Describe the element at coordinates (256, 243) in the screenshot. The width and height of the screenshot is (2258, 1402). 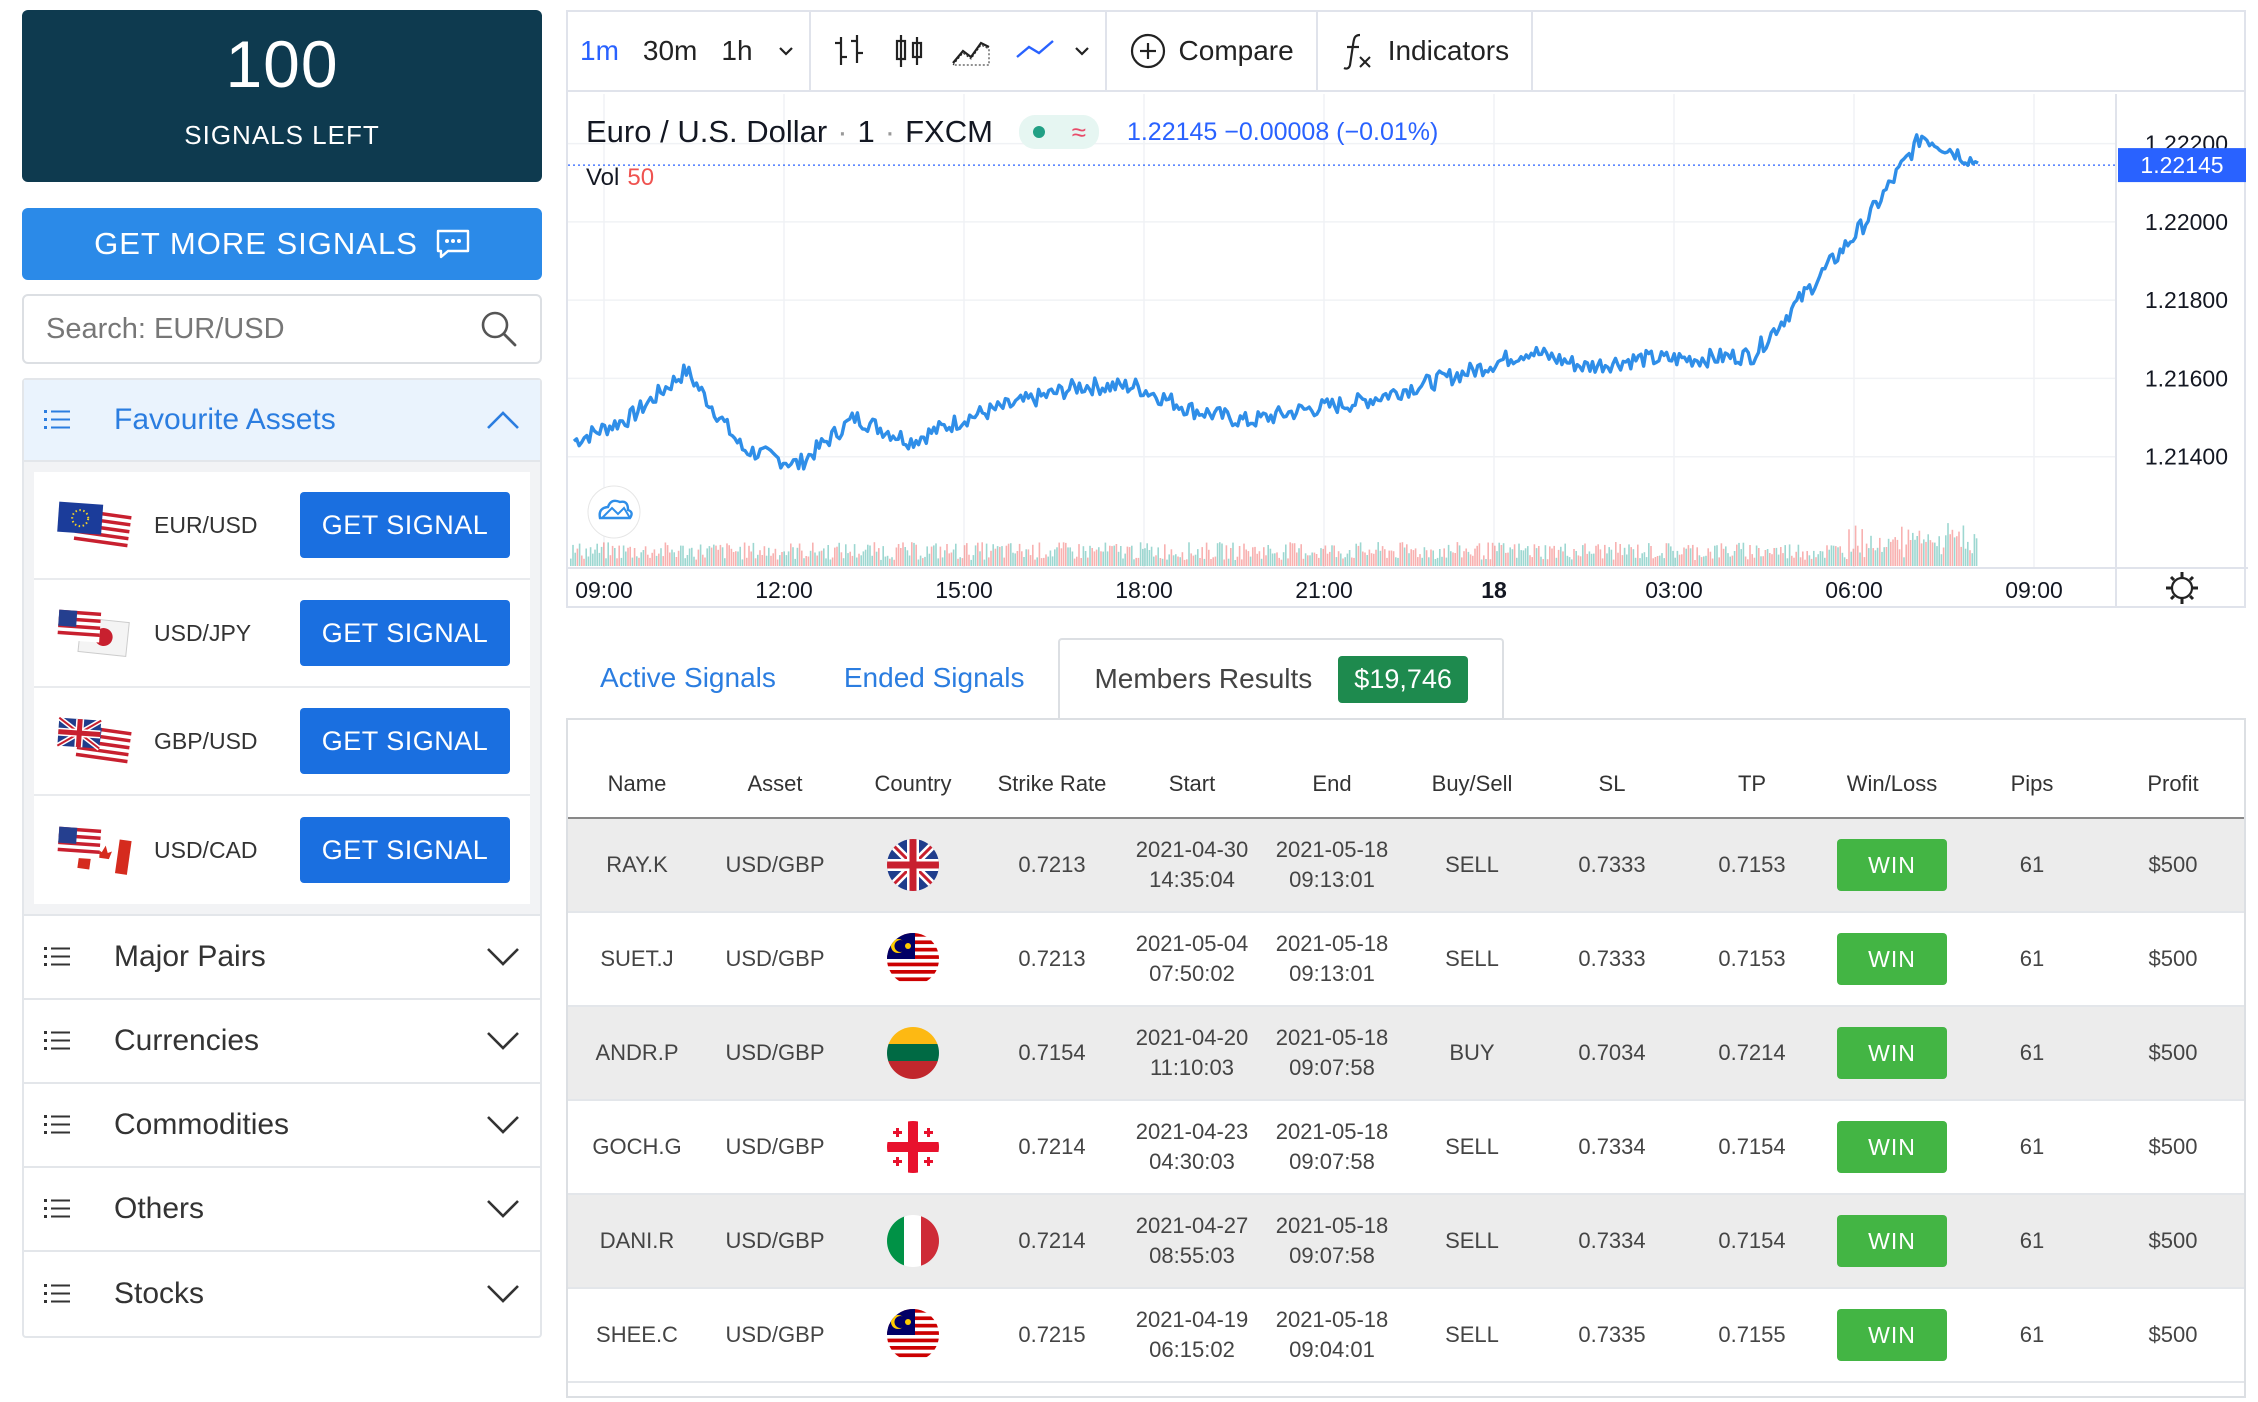
I see `get-more-signals-label: GET MORE SIGNALS` at that location.